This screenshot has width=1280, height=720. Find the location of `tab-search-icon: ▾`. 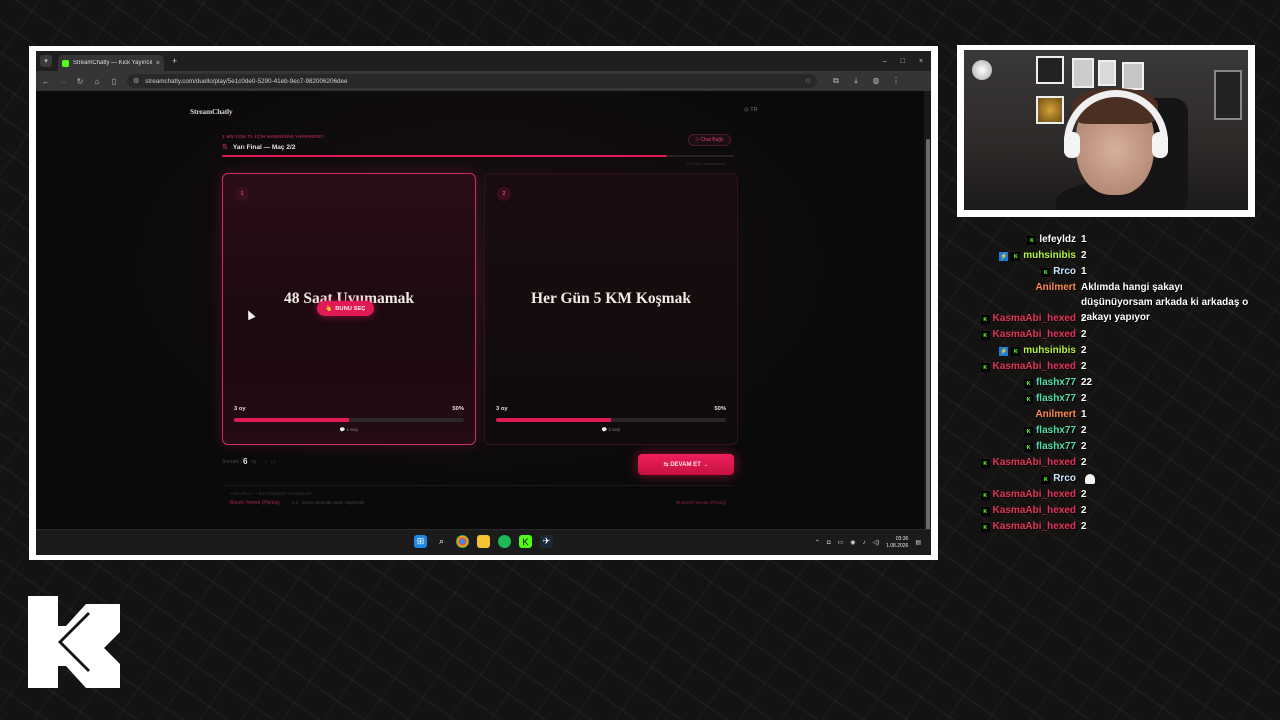

tab-search-icon: ▾ is located at coordinates (46, 61).